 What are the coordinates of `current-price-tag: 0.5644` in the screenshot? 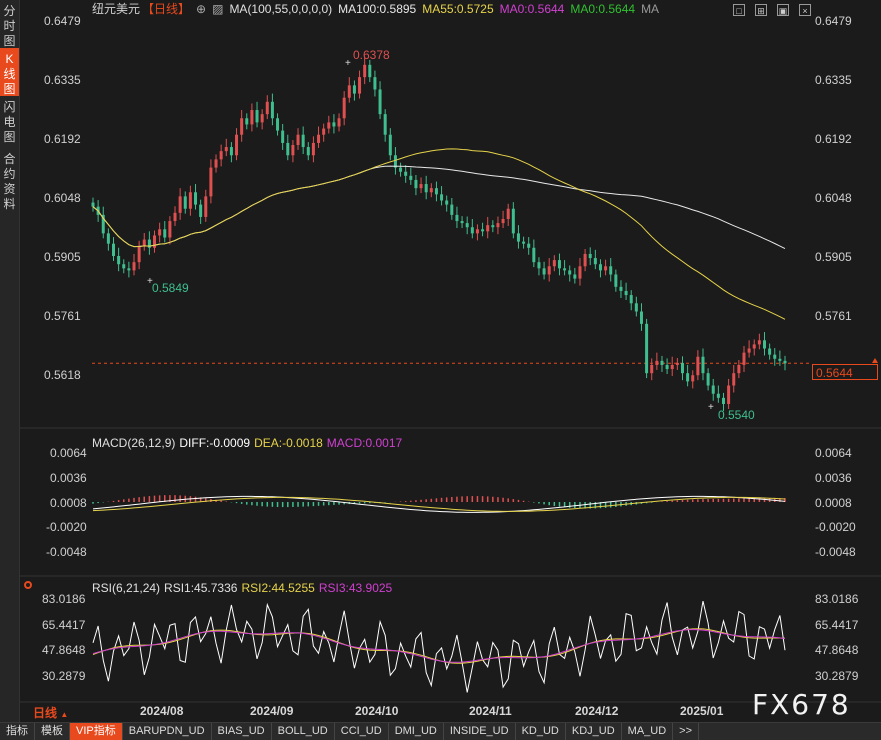 It's located at (845, 372).